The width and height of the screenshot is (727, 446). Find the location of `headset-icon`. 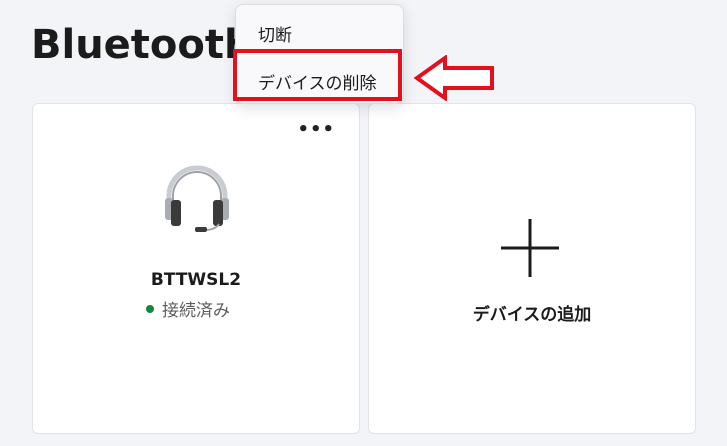

headset-icon is located at coordinates (197, 198).